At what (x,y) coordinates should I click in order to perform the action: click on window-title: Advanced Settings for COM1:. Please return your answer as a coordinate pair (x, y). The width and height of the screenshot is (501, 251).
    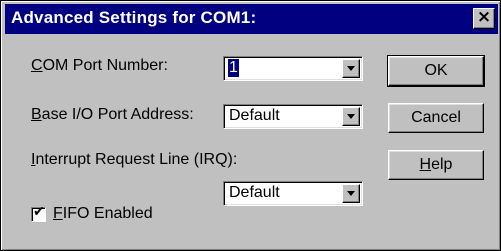
    Looking at the image, I should click on (134, 17).